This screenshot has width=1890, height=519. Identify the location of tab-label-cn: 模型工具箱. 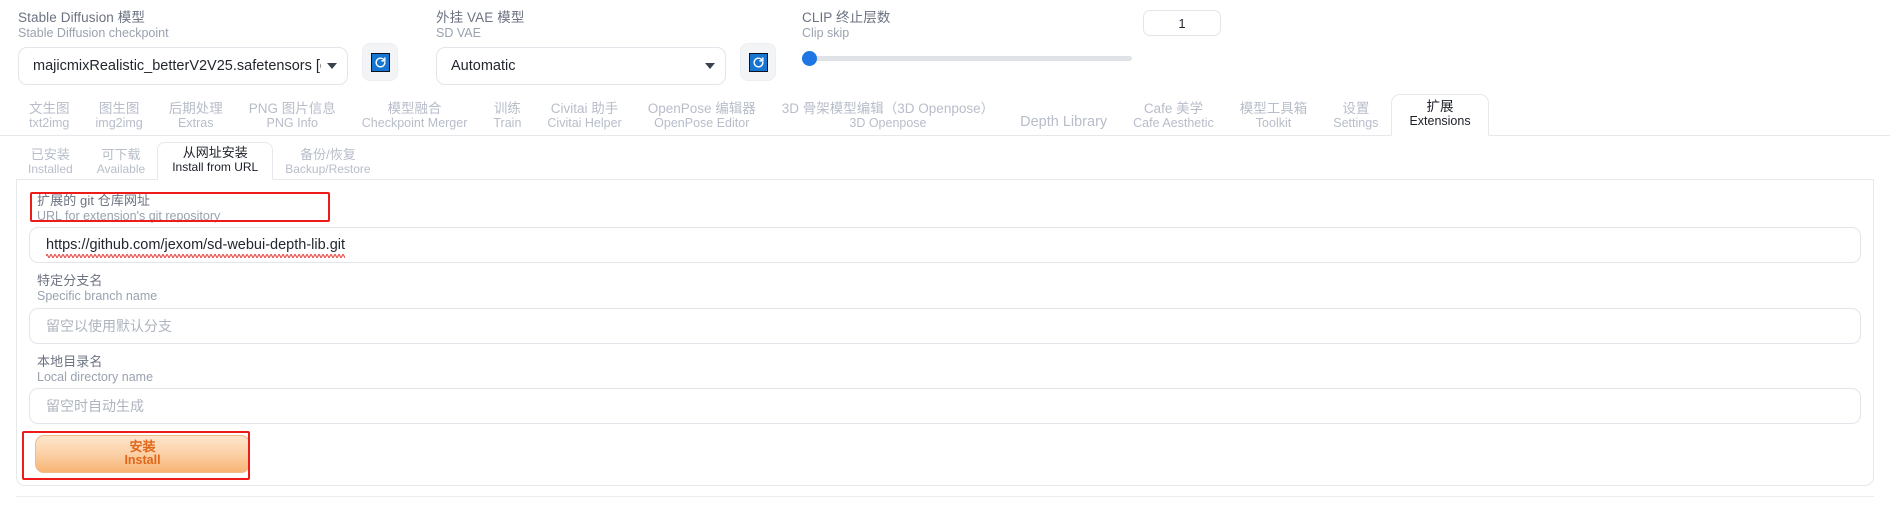
(1273, 108).